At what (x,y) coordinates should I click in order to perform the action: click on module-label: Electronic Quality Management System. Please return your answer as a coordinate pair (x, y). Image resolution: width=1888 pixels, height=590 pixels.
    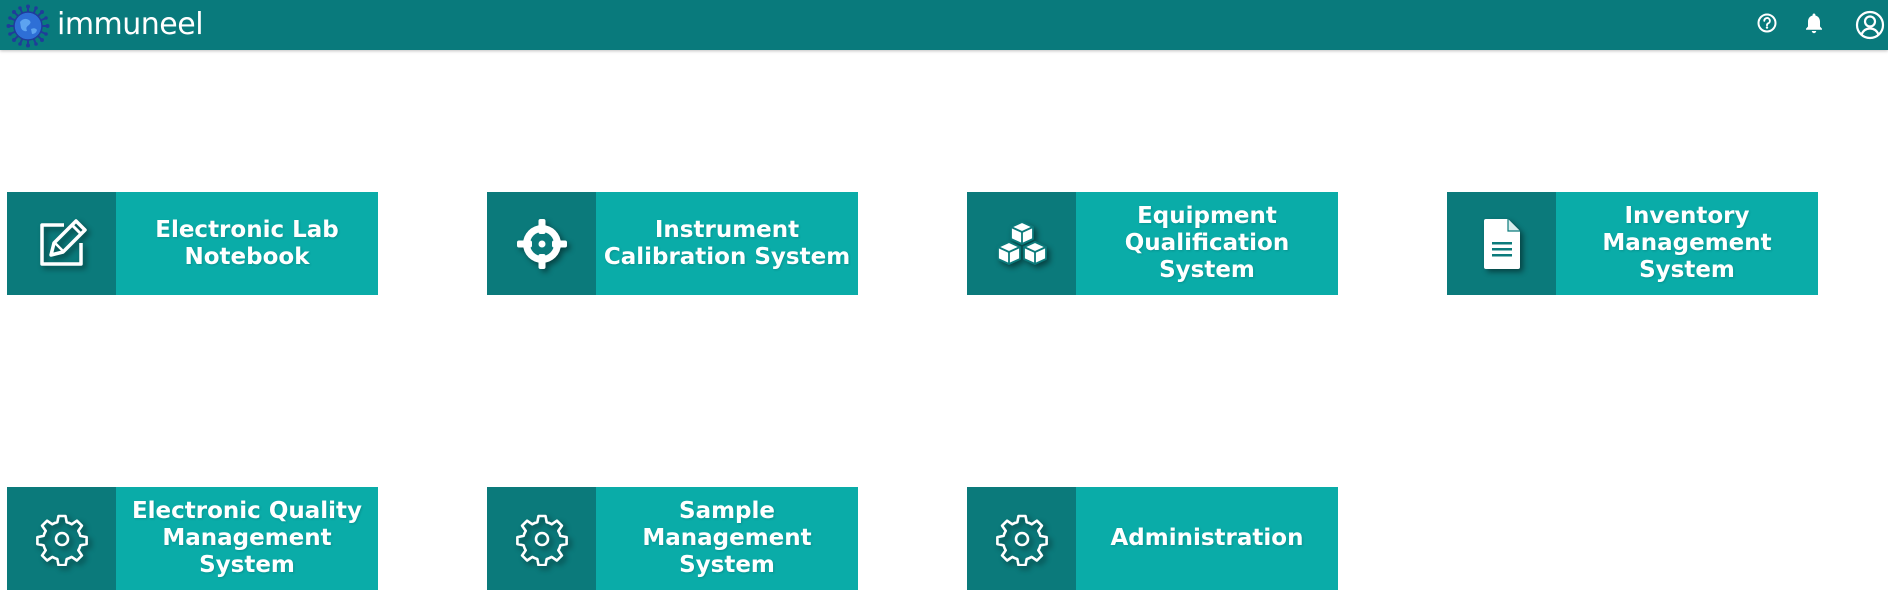
    Looking at the image, I should click on (247, 538).